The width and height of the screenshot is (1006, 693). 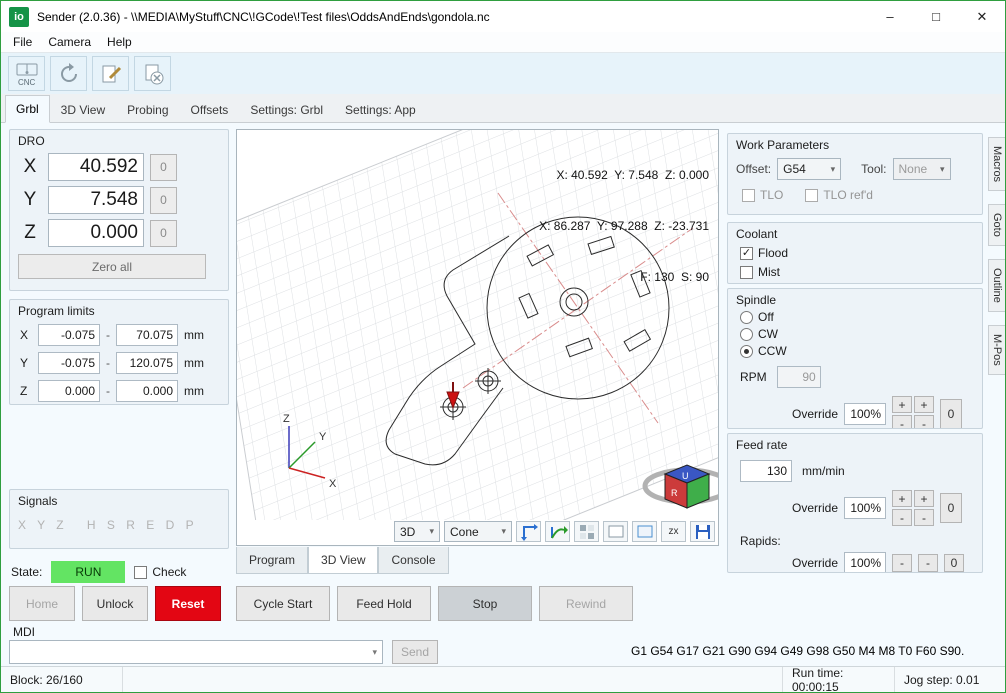 I want to click on spindle-override-minus-fine-button: -, so click(x=924, y=421).